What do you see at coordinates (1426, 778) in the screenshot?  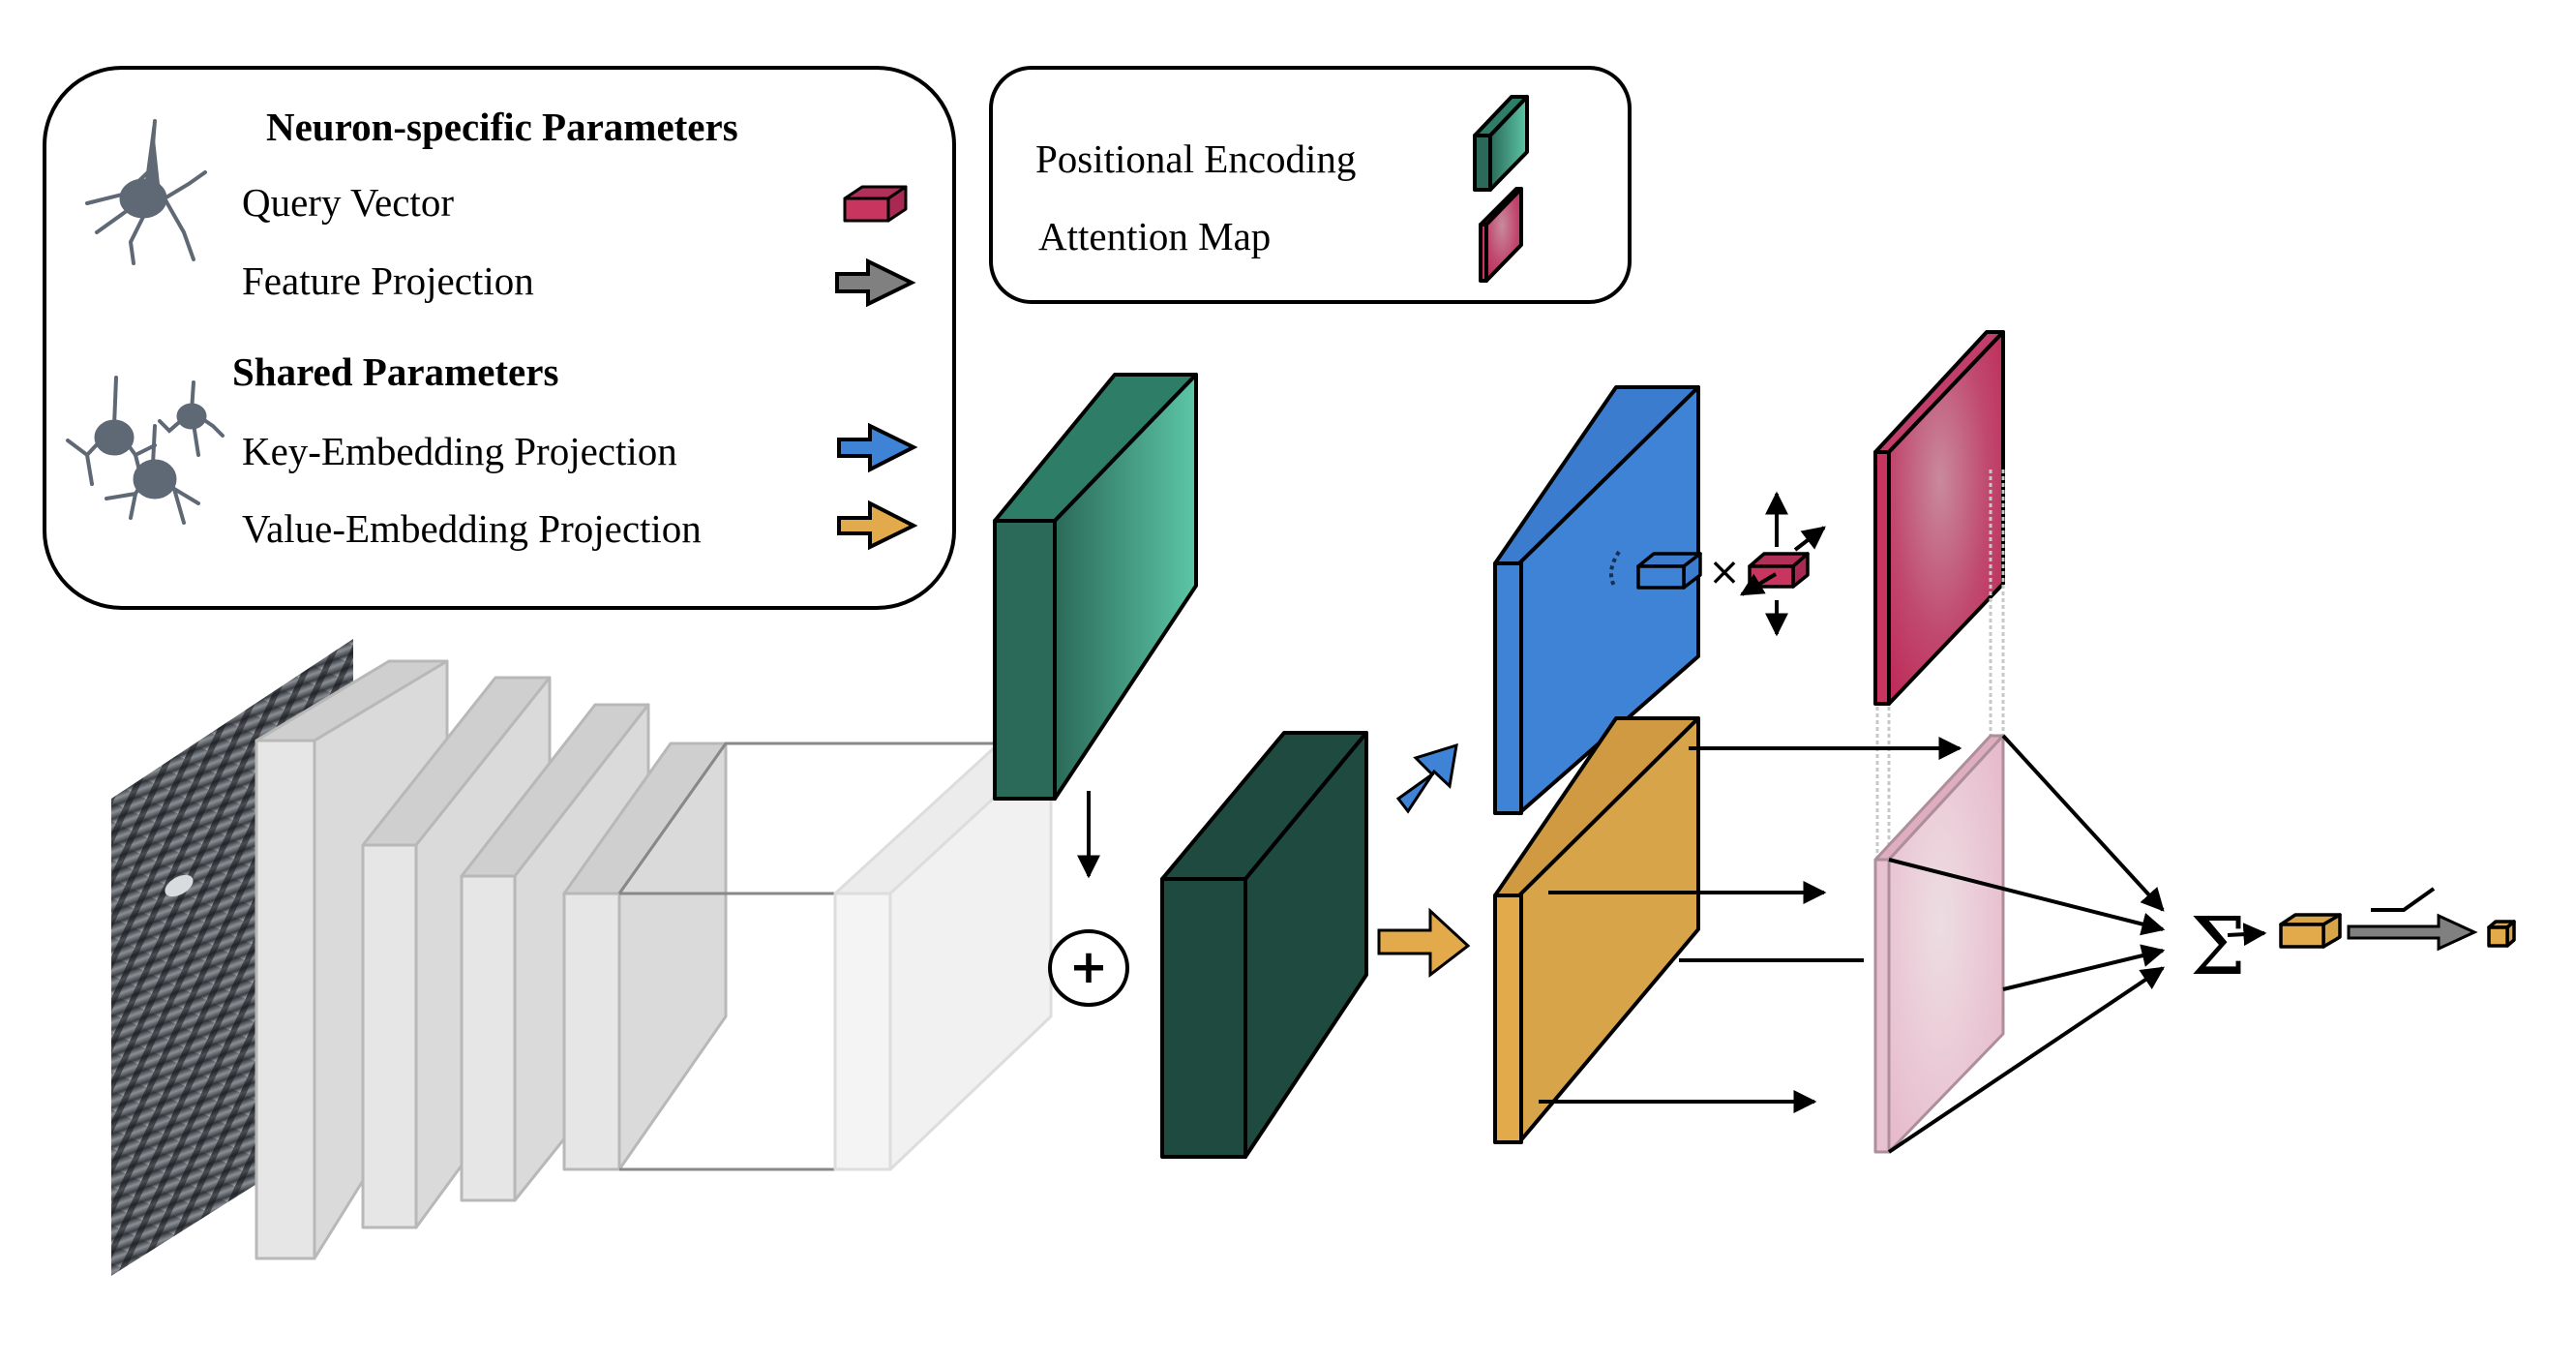 I see `key-projection-arrow` at bounding box center [1426, 778].